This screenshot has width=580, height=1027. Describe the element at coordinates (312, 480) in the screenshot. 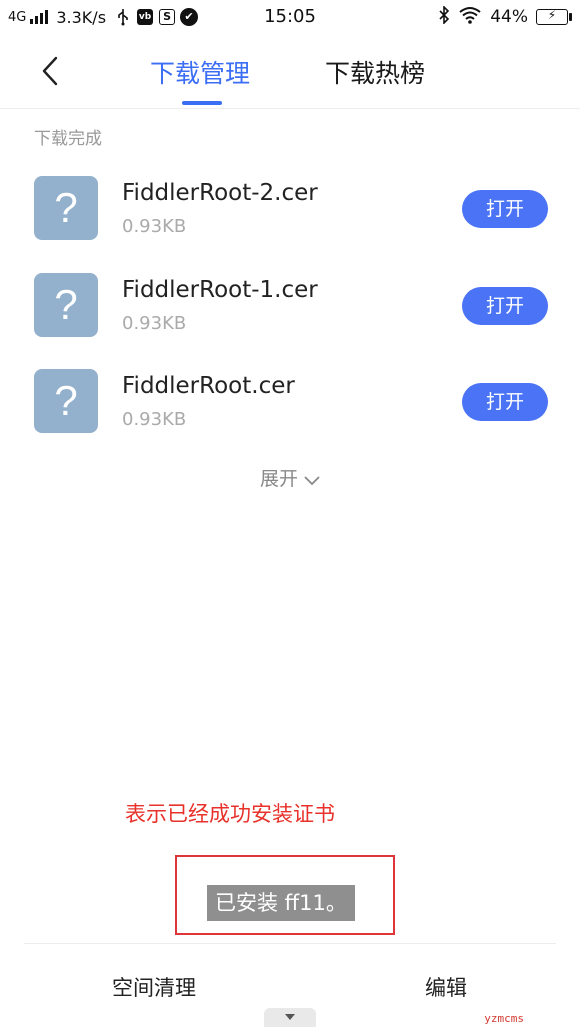

I see `chevron-down-icon` at that location.